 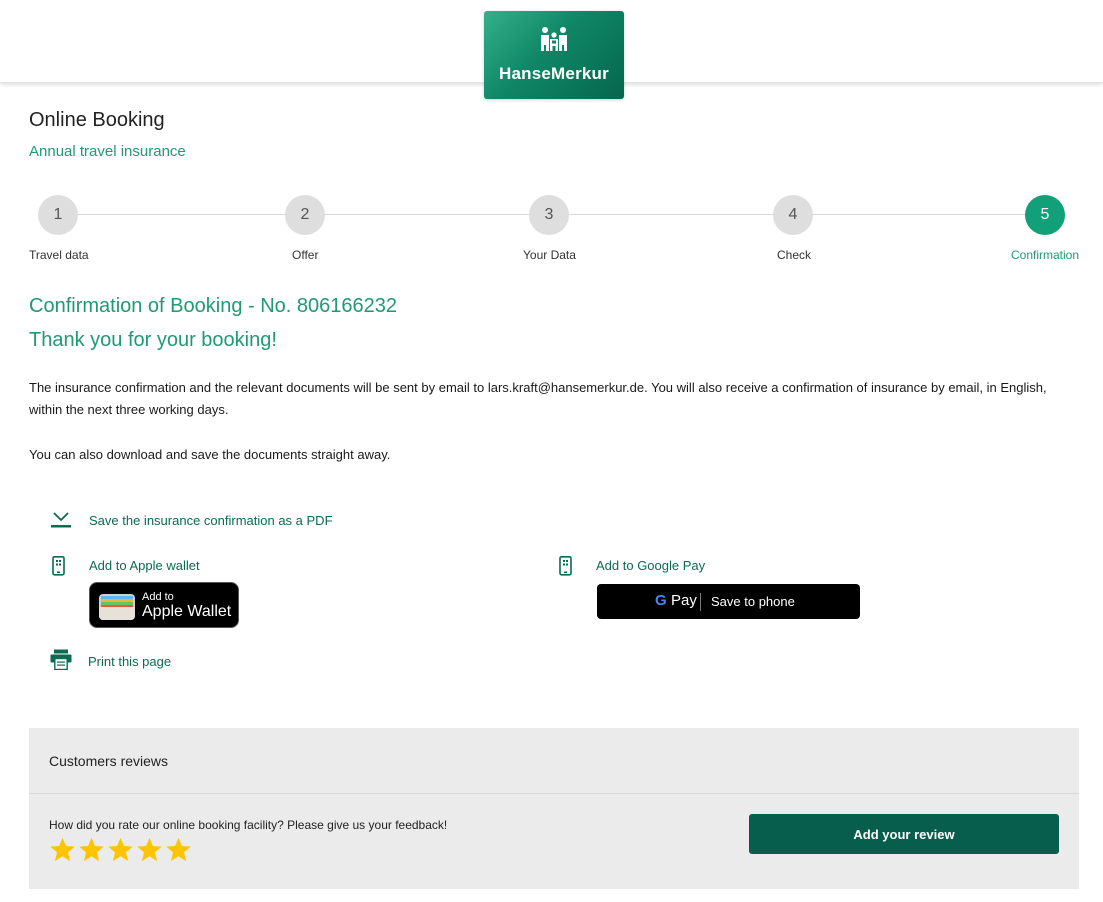 I want to click on brand-name: HanseMerkur, so click(x=554, y=73).